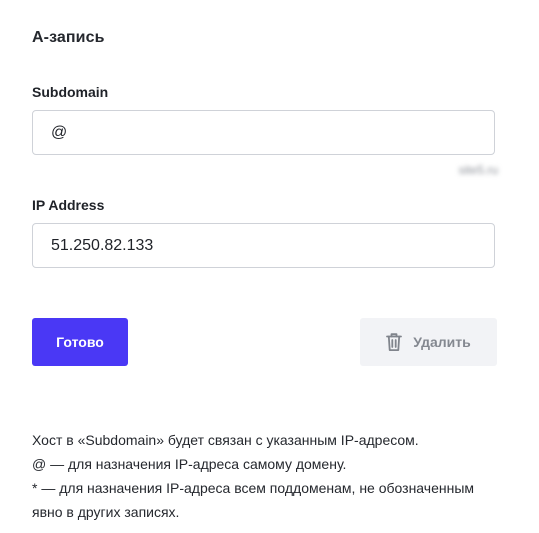 The width and height of the screenshot is (539, 533). What do you see at coordinates (442, 342) in the screenshot?
I see `delete-button-label: Удалить` at bounding box center [442, 342].